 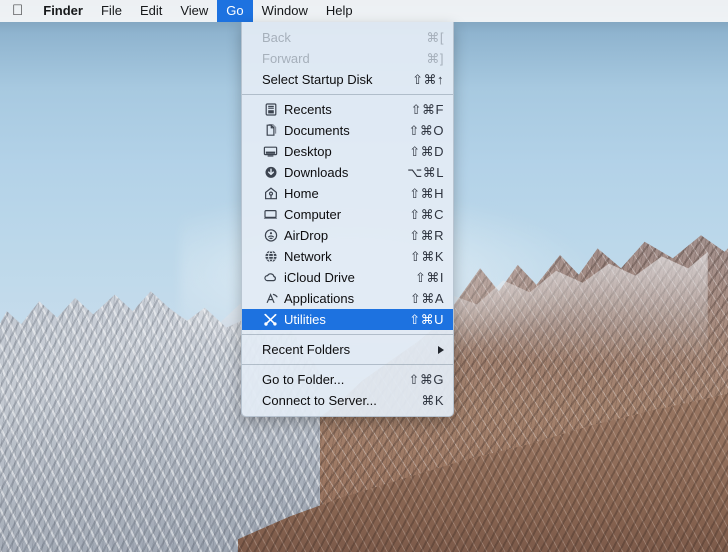 I want to click on menu-item-recent-folders: Recent Folders, so click(x=347, y=349).